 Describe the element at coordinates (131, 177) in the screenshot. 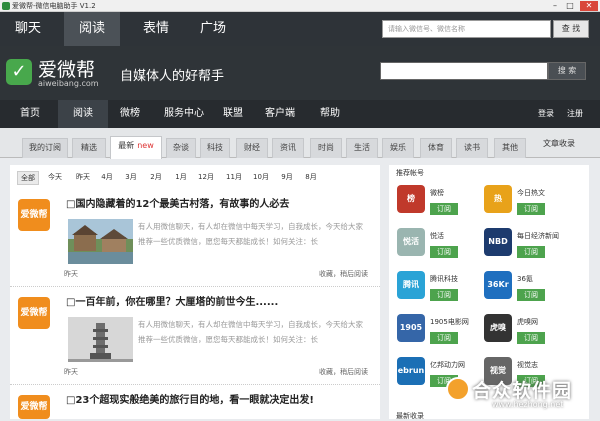

I see `filter-mar: 3月` at that location.